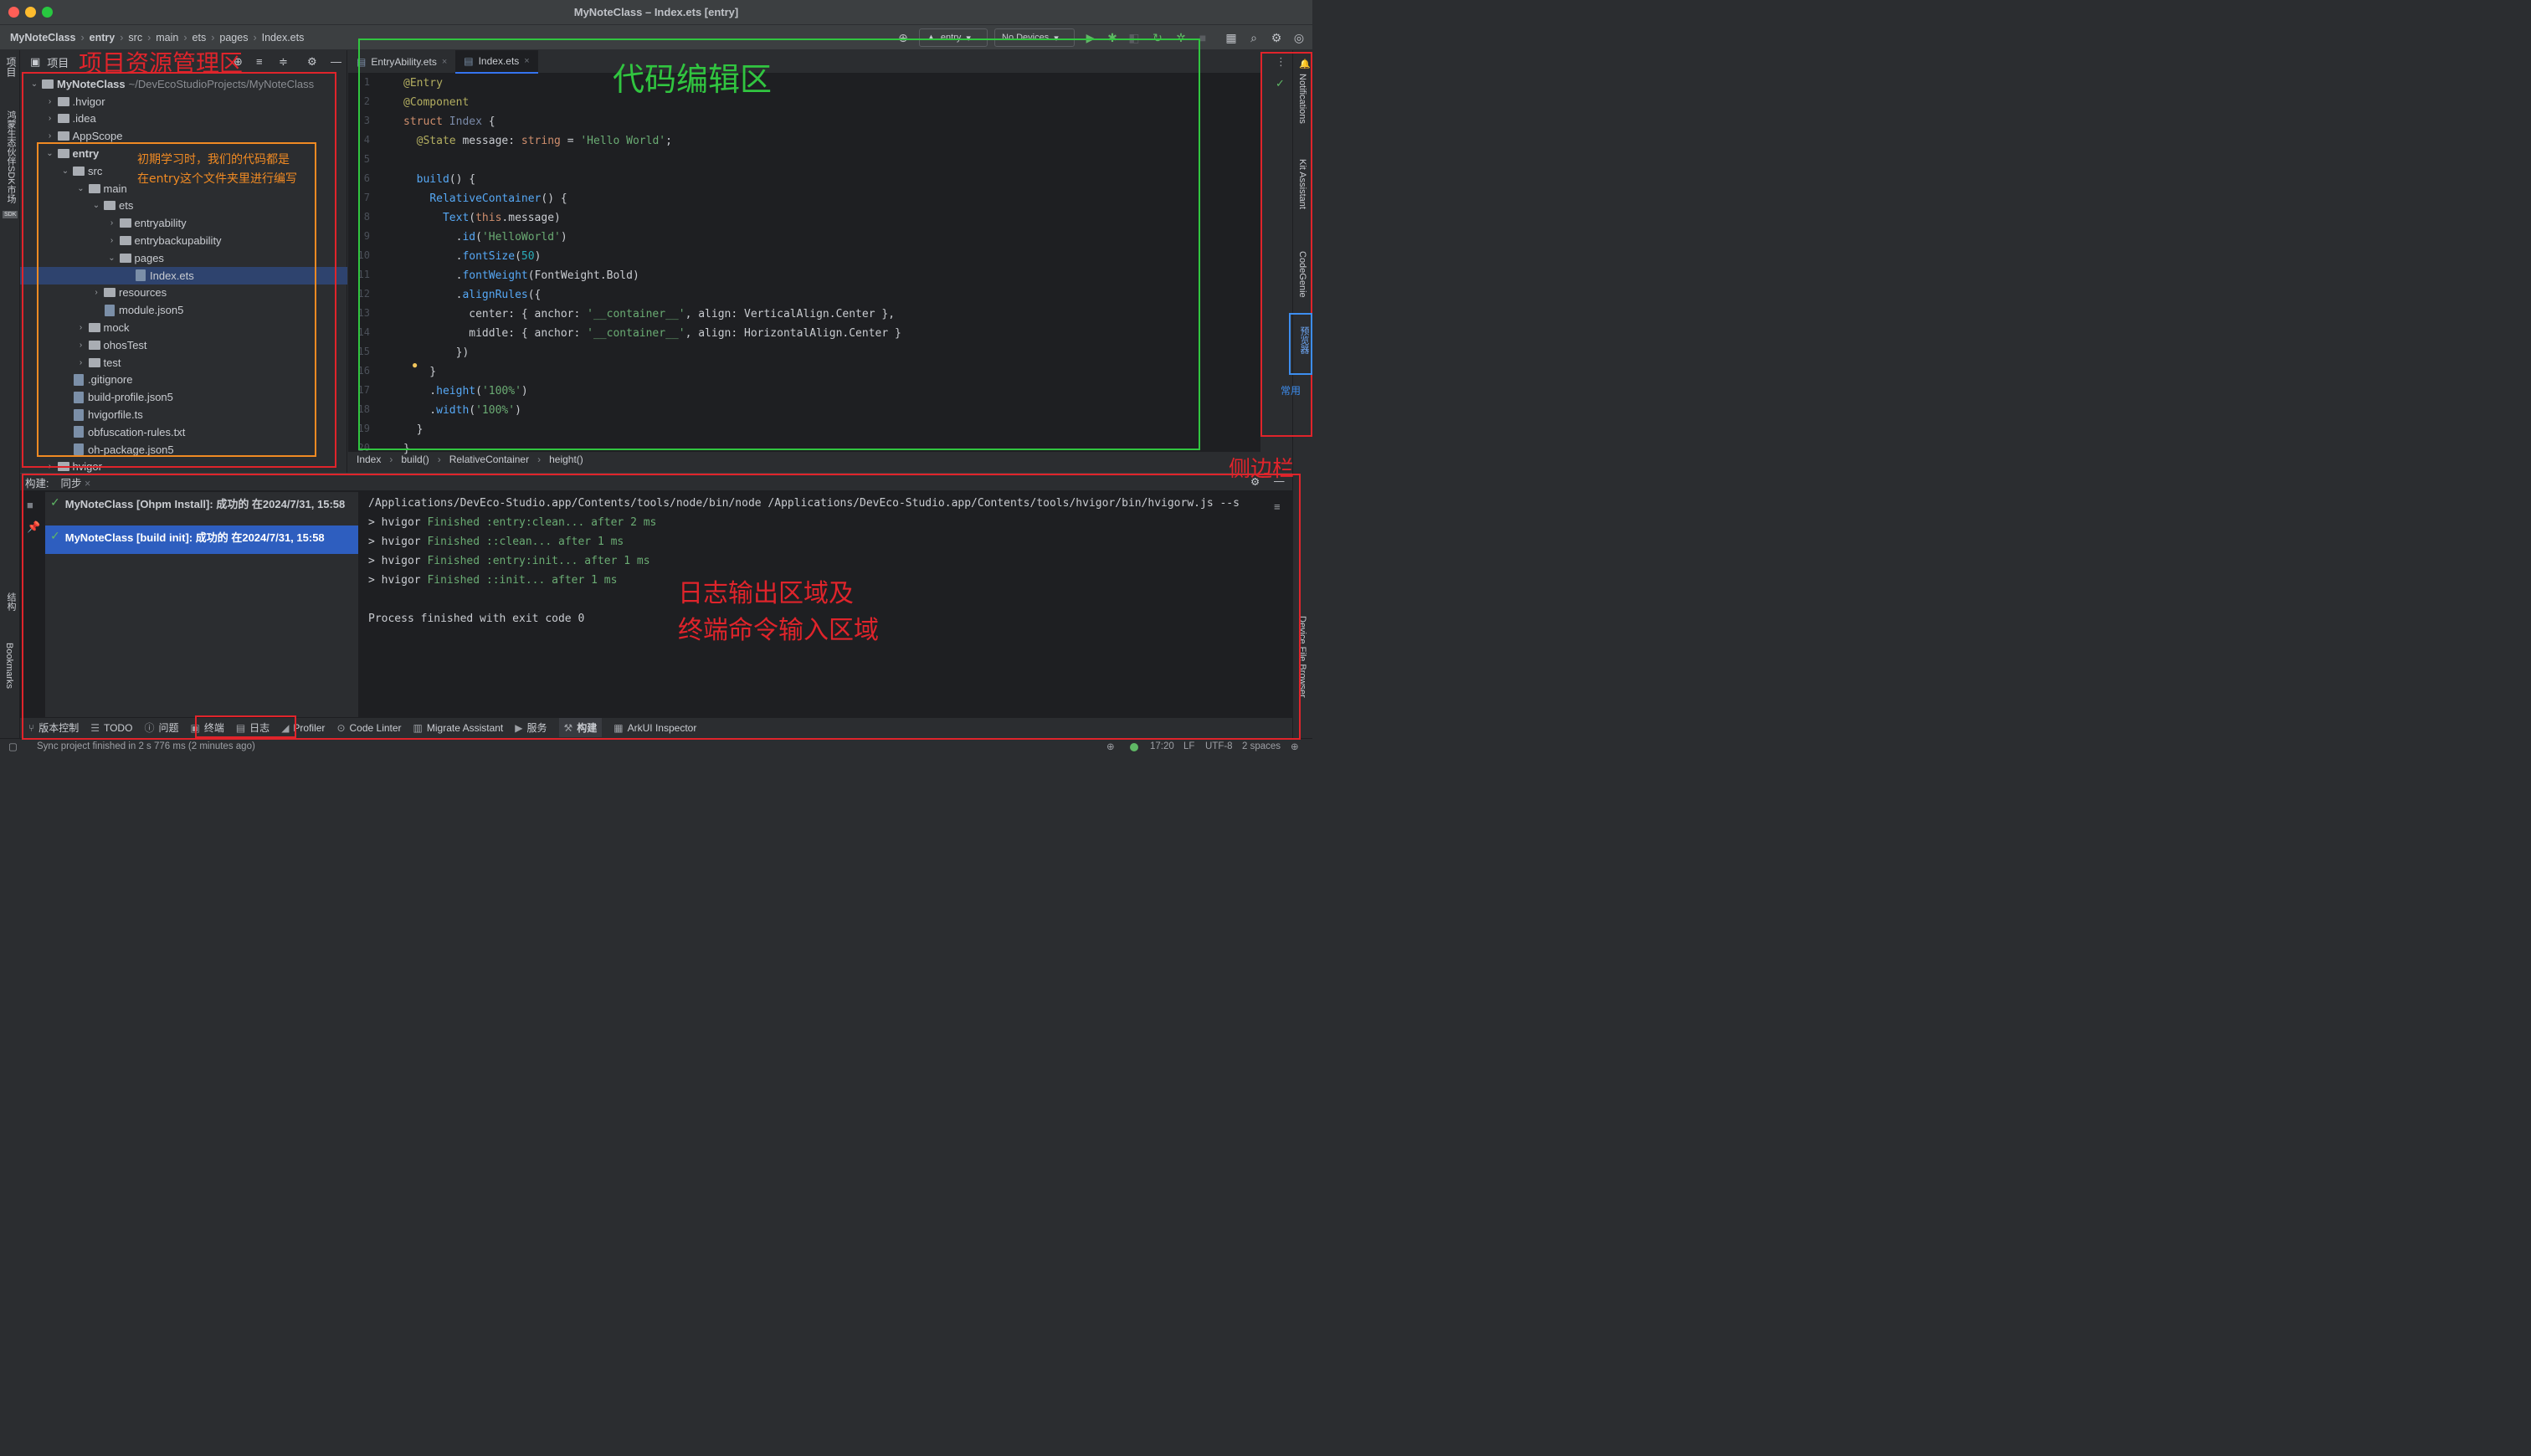 This screenshot has width=2531, height=1456. I want to click on tree-item: › resources, so click(183, 294).